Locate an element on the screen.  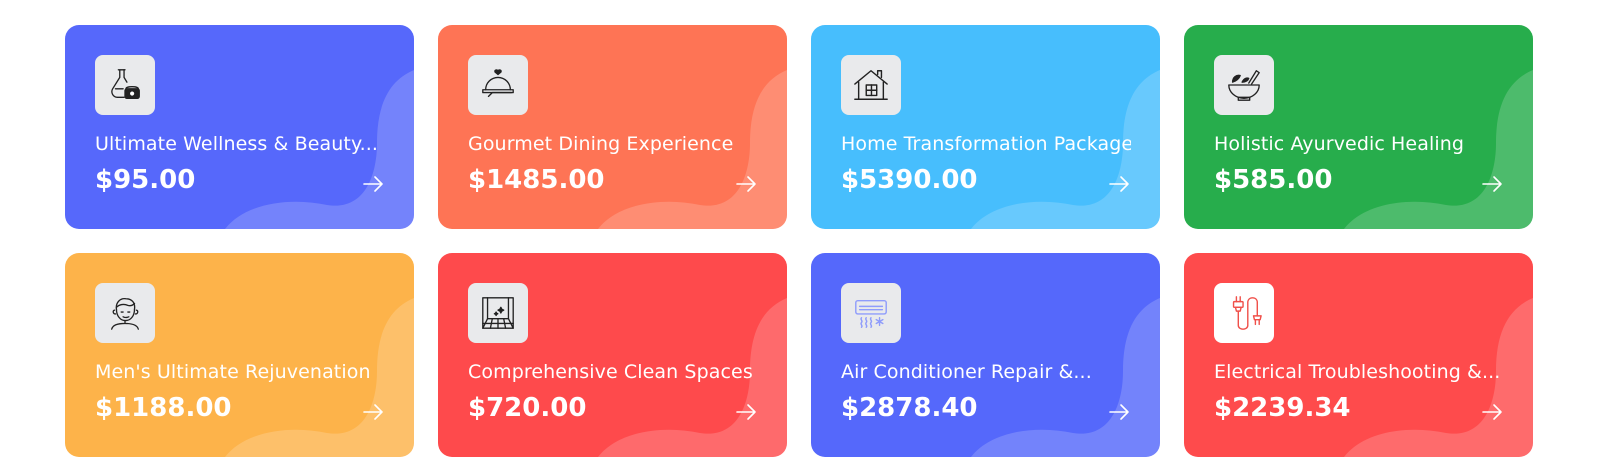
service-title: Holistic Ayurvedic Healing is located at coordinates (1339, 144).